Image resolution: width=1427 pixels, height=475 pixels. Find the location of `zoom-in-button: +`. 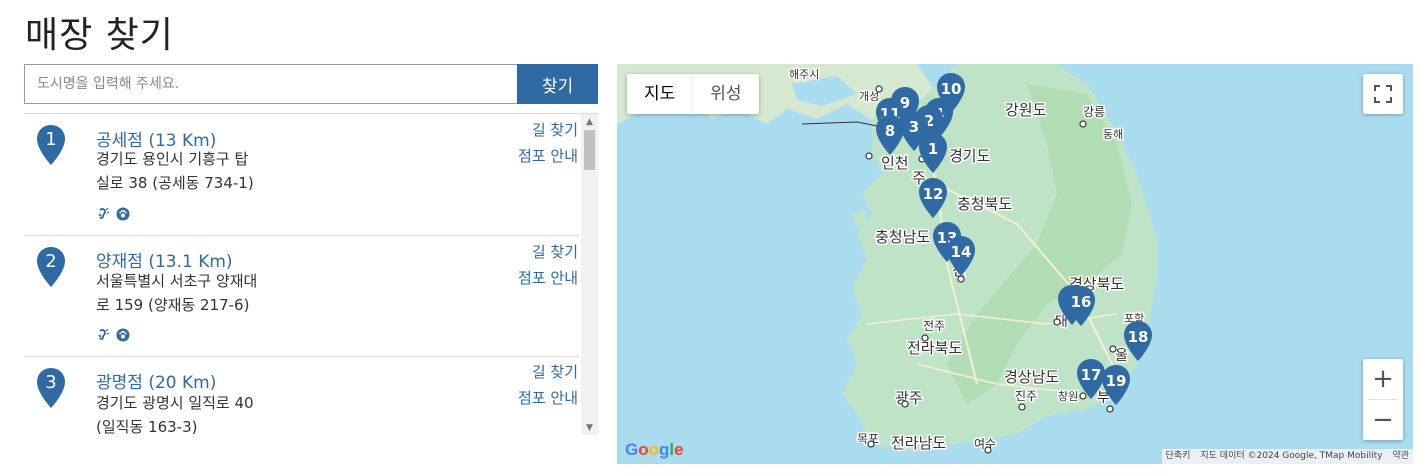

zoom-in-button: + is located at coordinates (1383, 379).